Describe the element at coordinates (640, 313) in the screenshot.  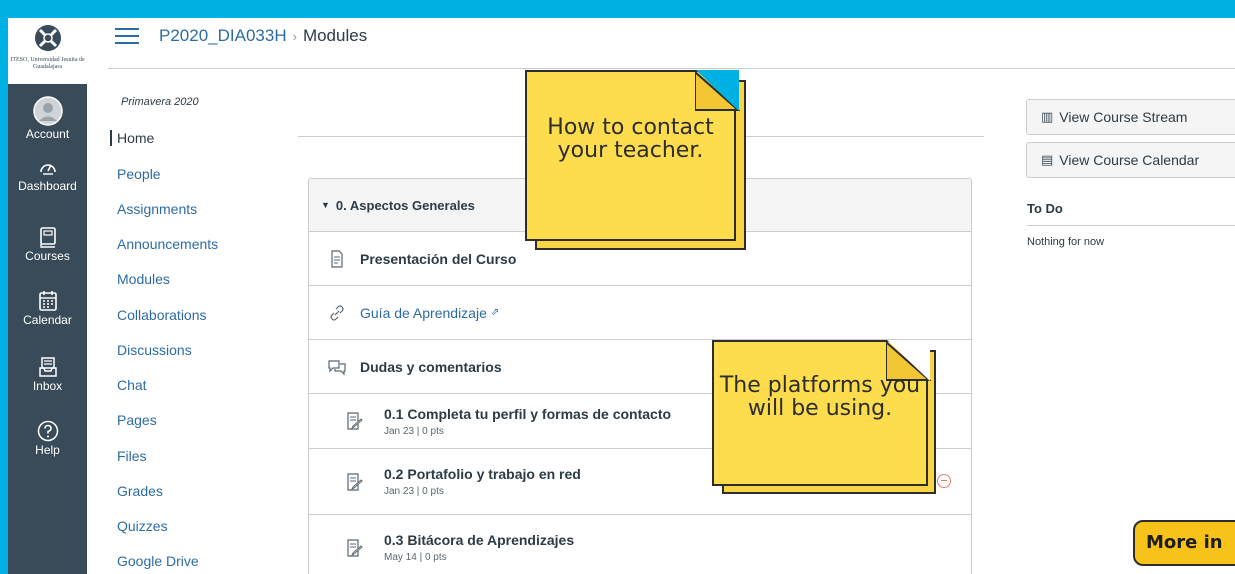
I see `module-item-guia: Guía de Aprendizaje ⇗` at that location.